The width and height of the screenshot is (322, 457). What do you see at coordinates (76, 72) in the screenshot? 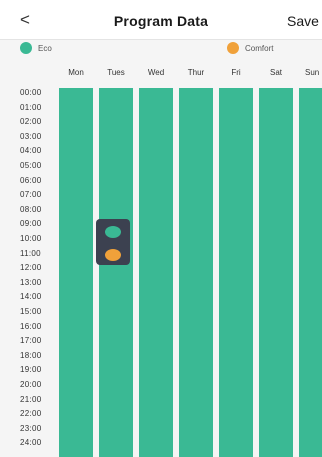
I see `day-label-mon: Mon` at bounding box center [76, 72].